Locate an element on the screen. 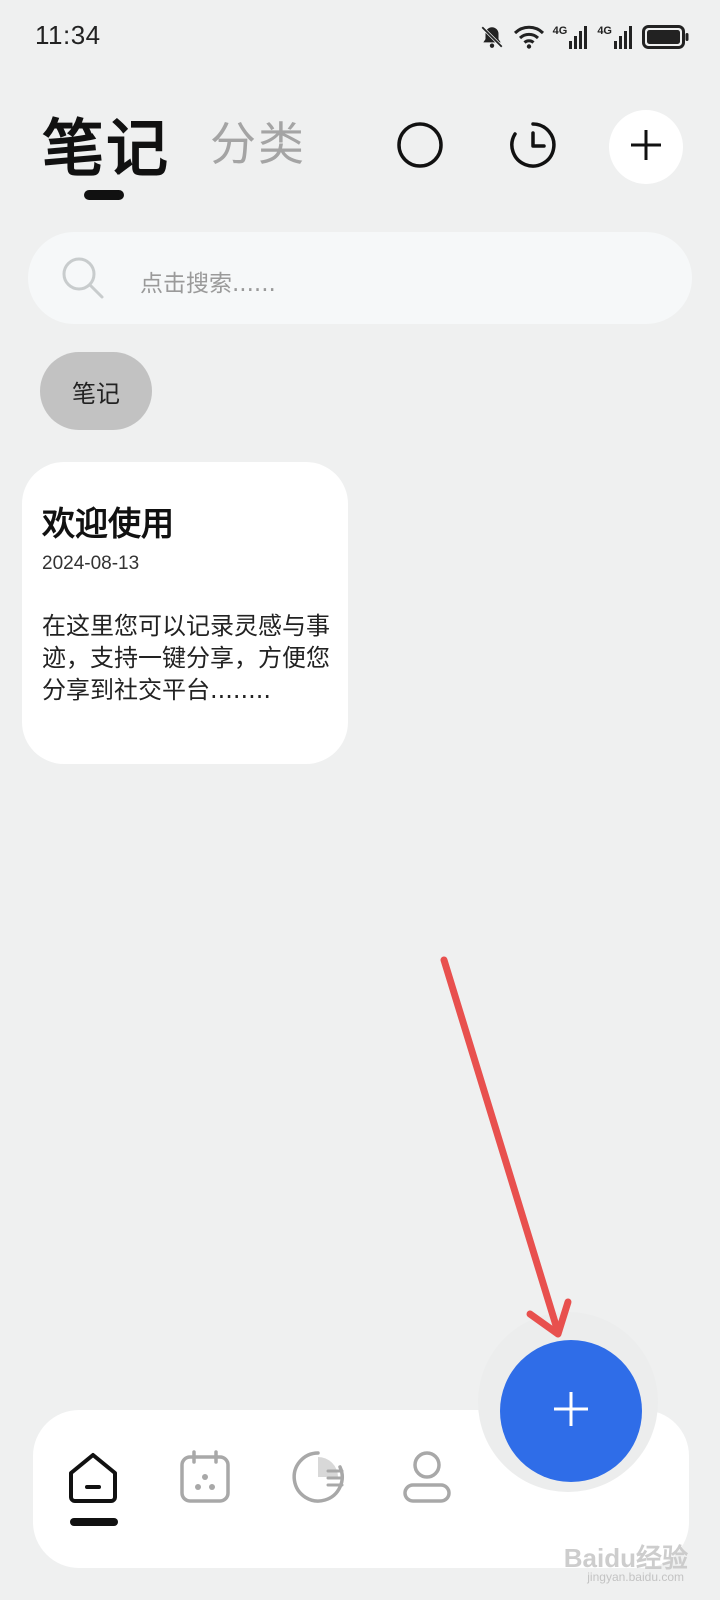  calendar-icon is located at coordinates (205, 1479).